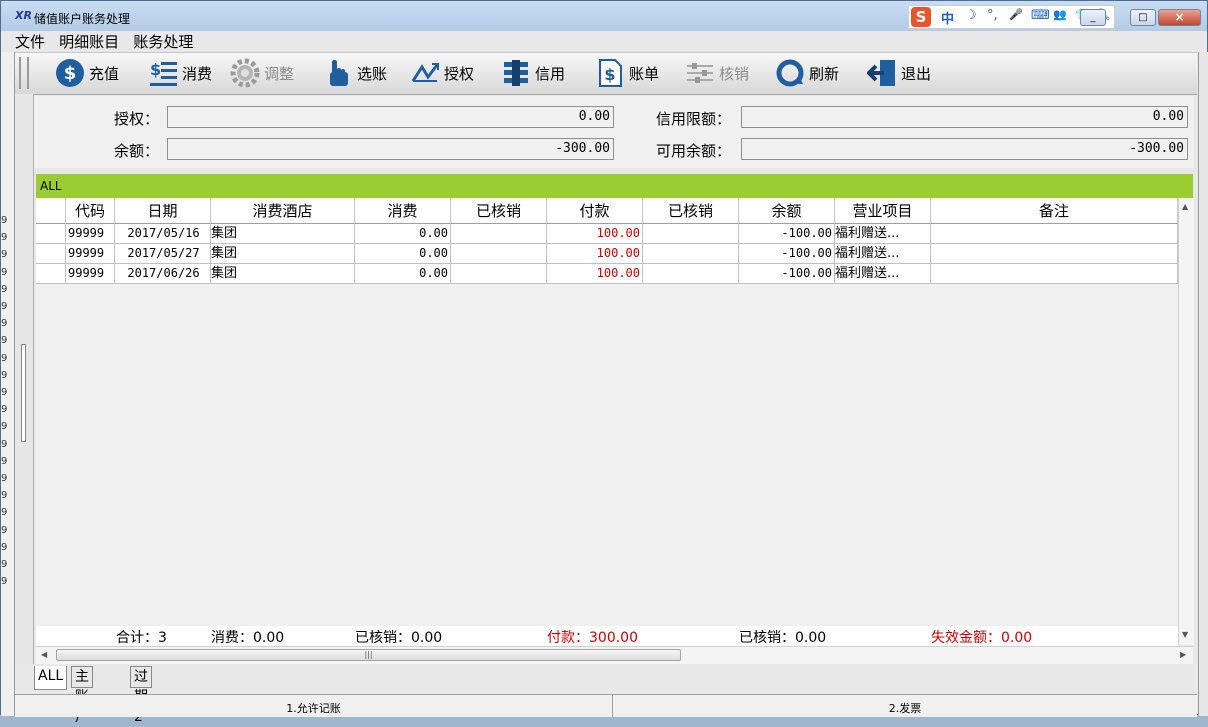 The height and width of the screenshot is (727, 1208). What do you see at coordinates (1183, 654) in the screenshot?
I see `scroll-right-icon: ▶` at bounding box center [1183, 654].